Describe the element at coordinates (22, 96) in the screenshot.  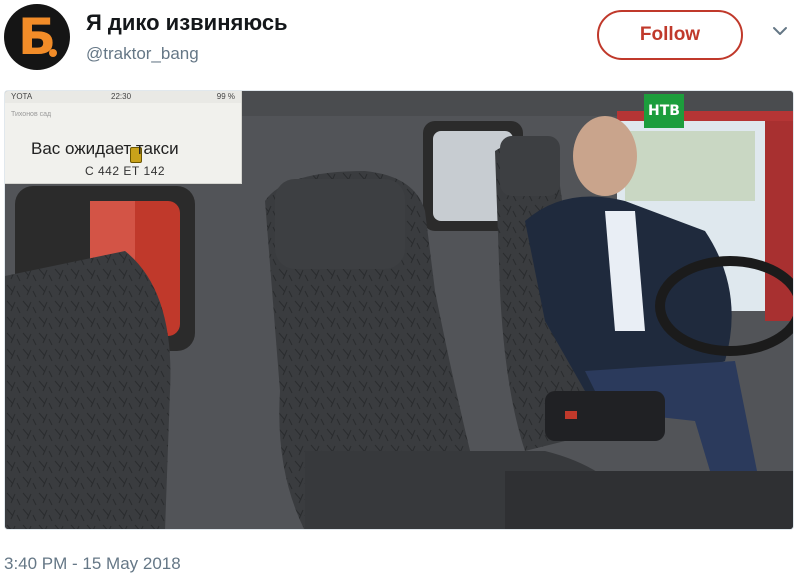
I see `status-carrier: YOTA` at that location.